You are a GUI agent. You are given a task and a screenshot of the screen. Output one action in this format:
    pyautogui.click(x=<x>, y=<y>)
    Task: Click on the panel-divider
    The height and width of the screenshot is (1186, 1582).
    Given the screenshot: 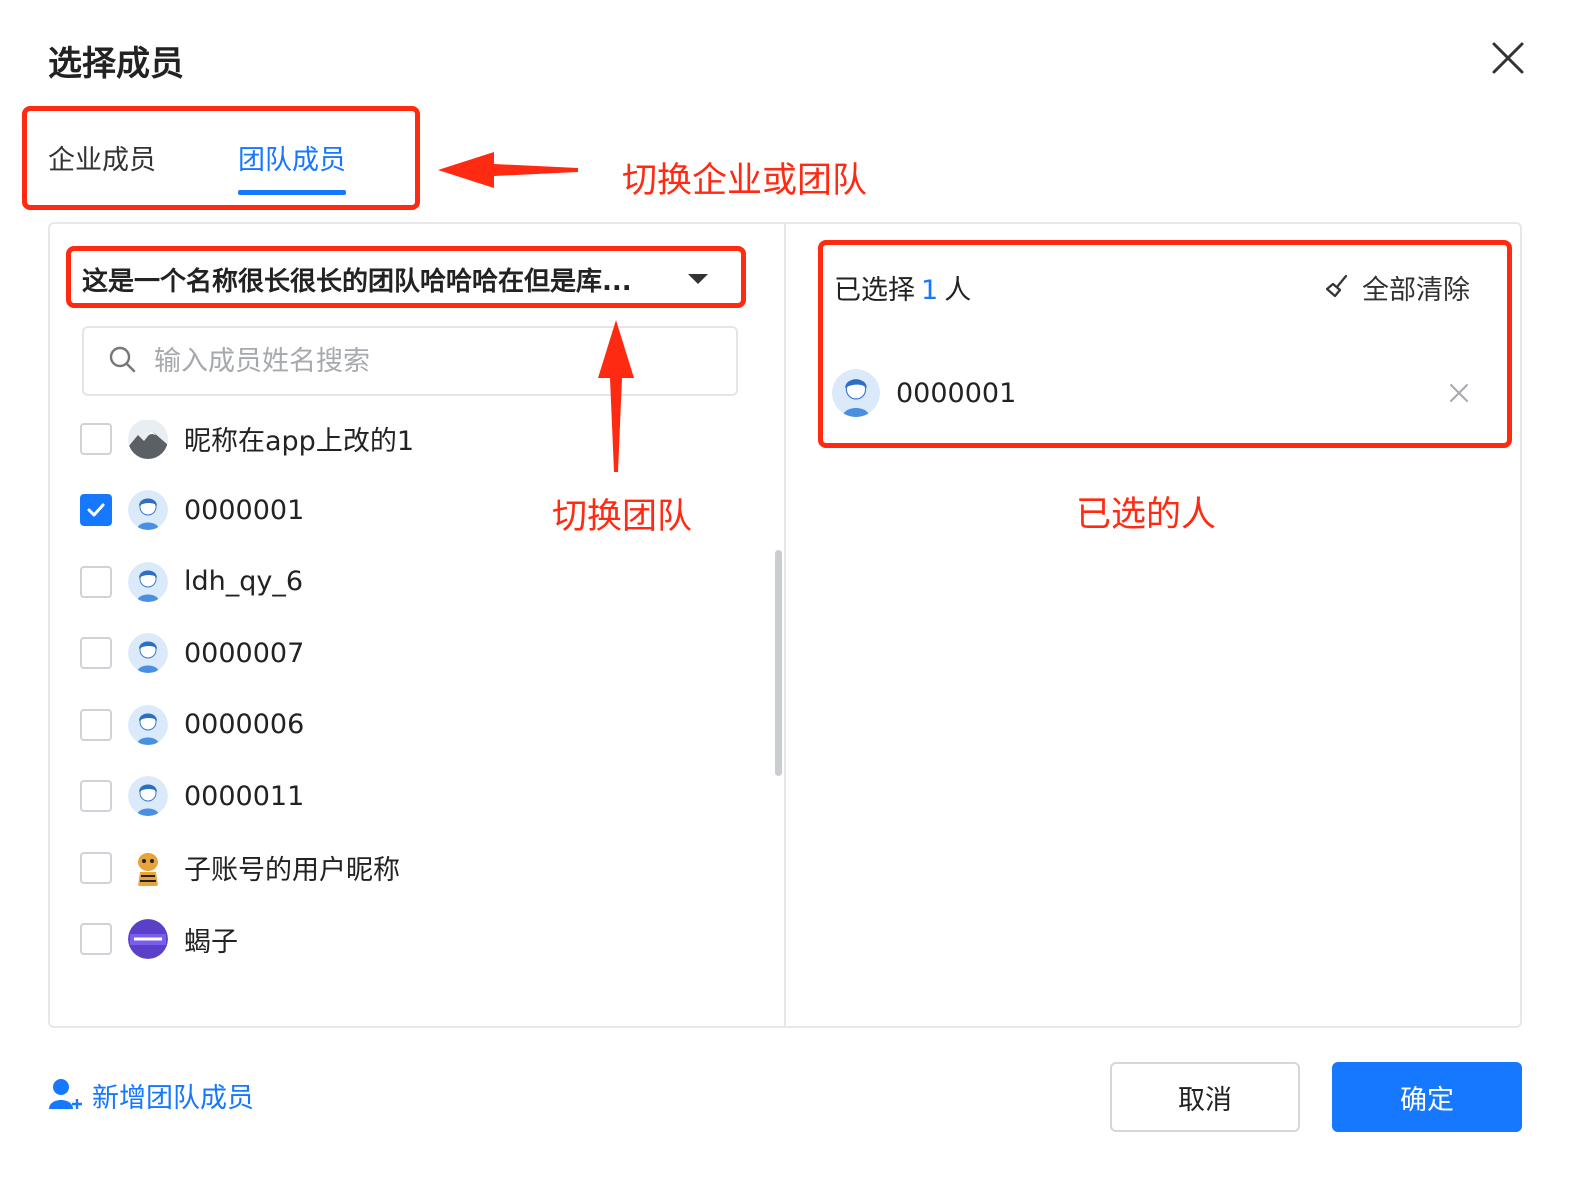 What is the action you would take?
    pyautogui.click(x=785, y=625)
    